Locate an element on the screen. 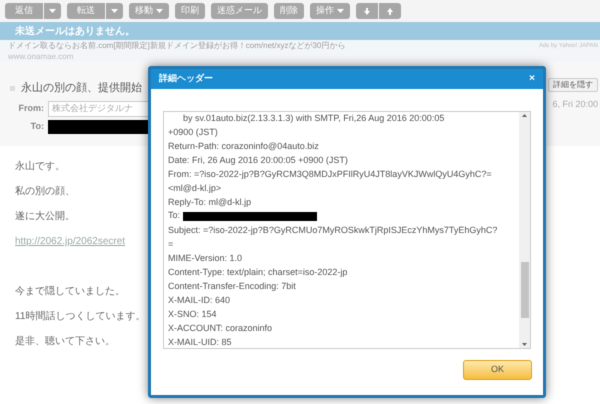  message-date: 6, Fri 20:00 is located at coordinates (575, 104).